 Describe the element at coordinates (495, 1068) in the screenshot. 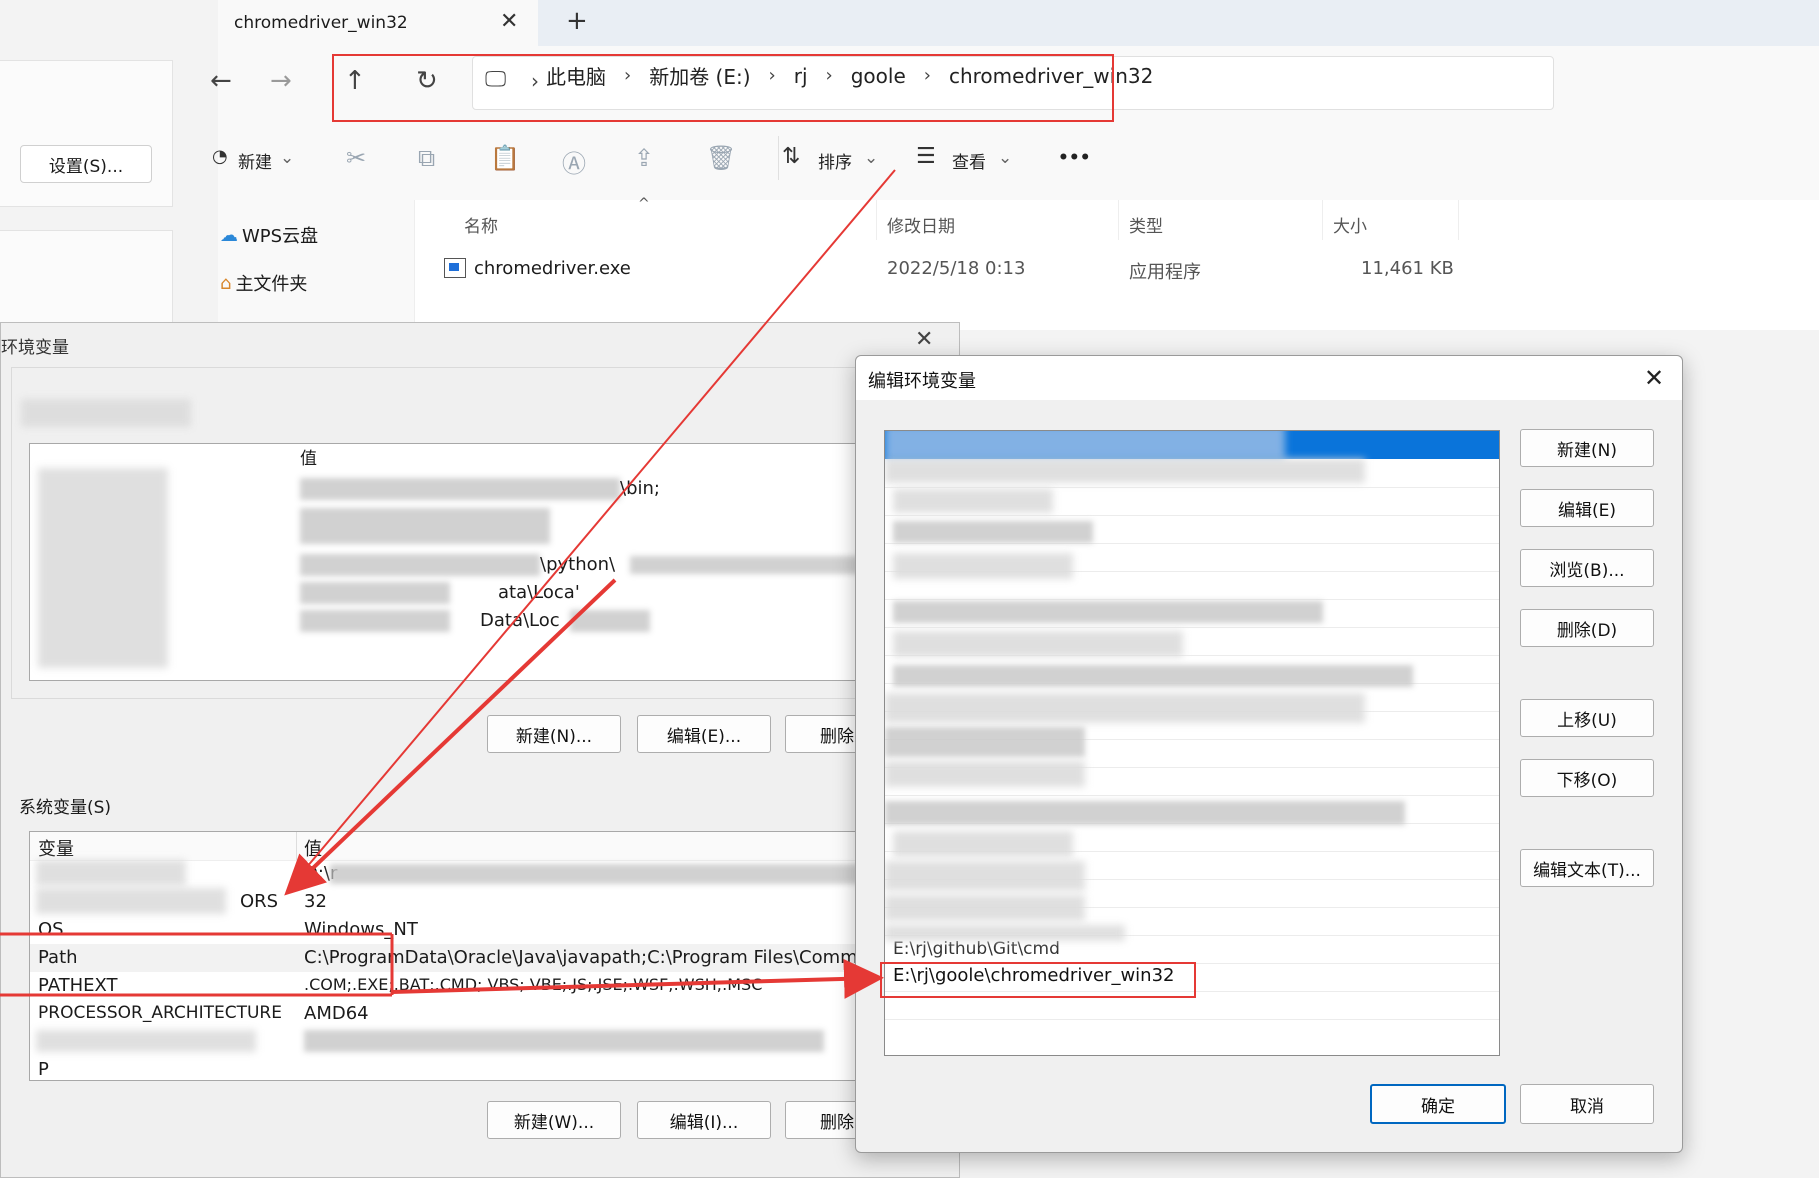

I see `table-row: P` at that location.